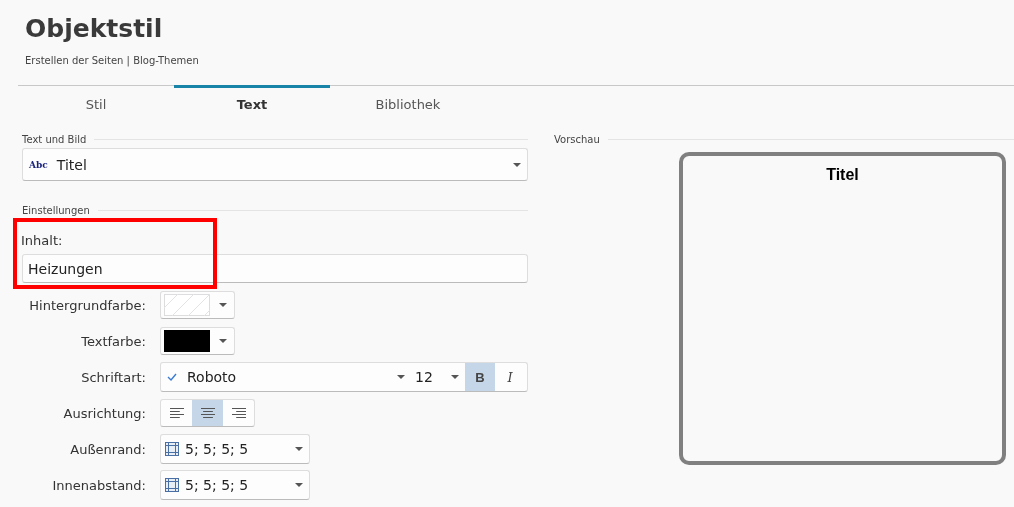 This screenshot has width=1014, height=507. What do you see at coordinates (94, 29) in the screenshot?
I see `page-title: Objektstil` at bounding box center [94, 29].